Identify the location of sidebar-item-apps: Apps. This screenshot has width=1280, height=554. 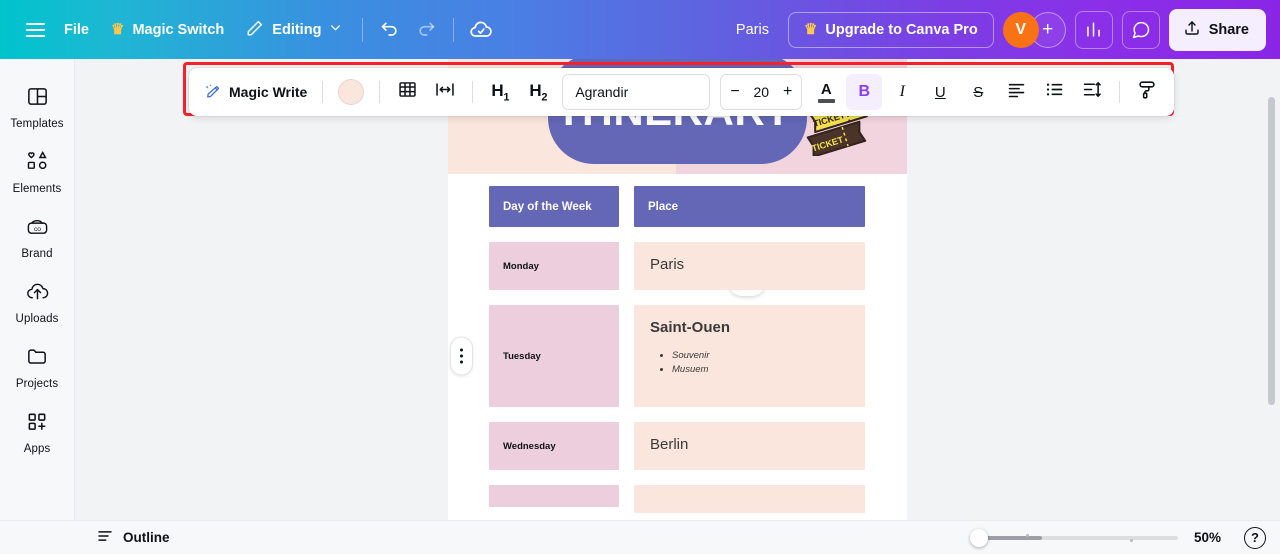
(37, 432).